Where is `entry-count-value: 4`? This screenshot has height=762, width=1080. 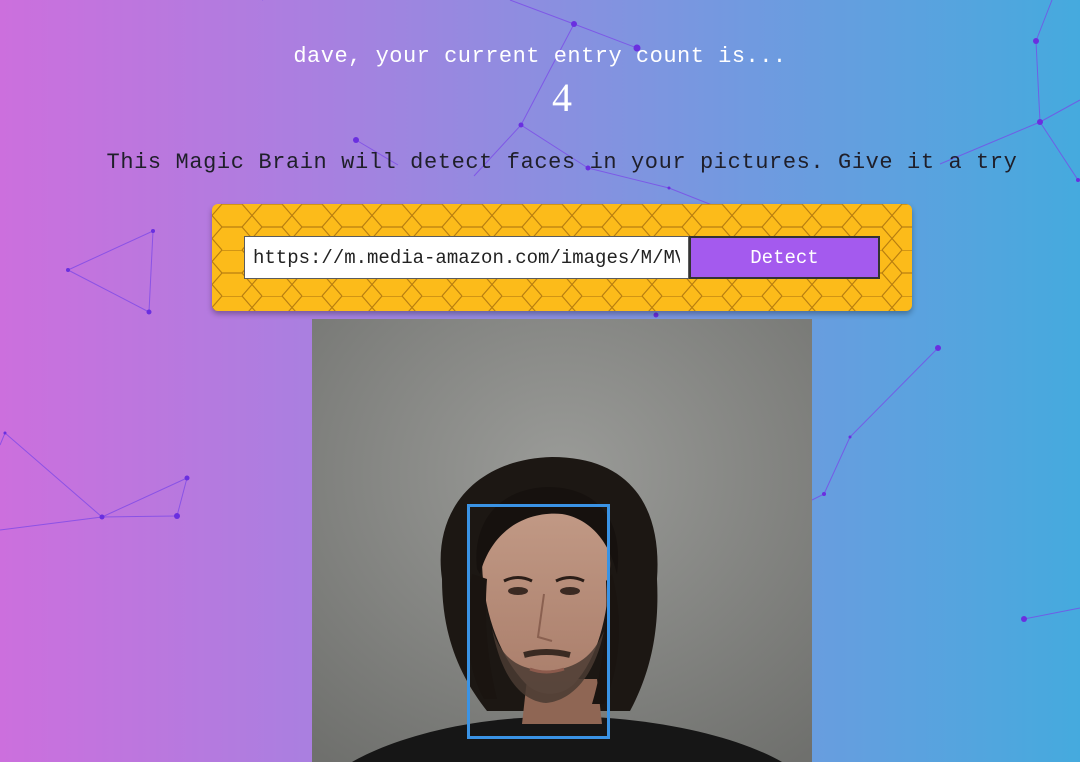
entry-count-value: 4 is located at coordinates (562, 97).